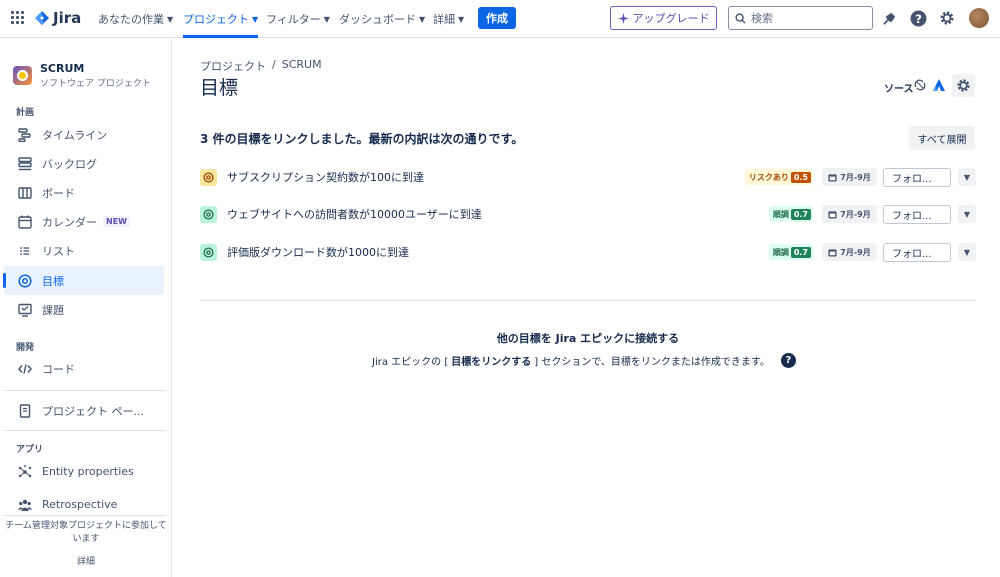 Image resolution: width=1000 pixels, height=577 pixels. I want to click on code-icon, so click(25, 369).